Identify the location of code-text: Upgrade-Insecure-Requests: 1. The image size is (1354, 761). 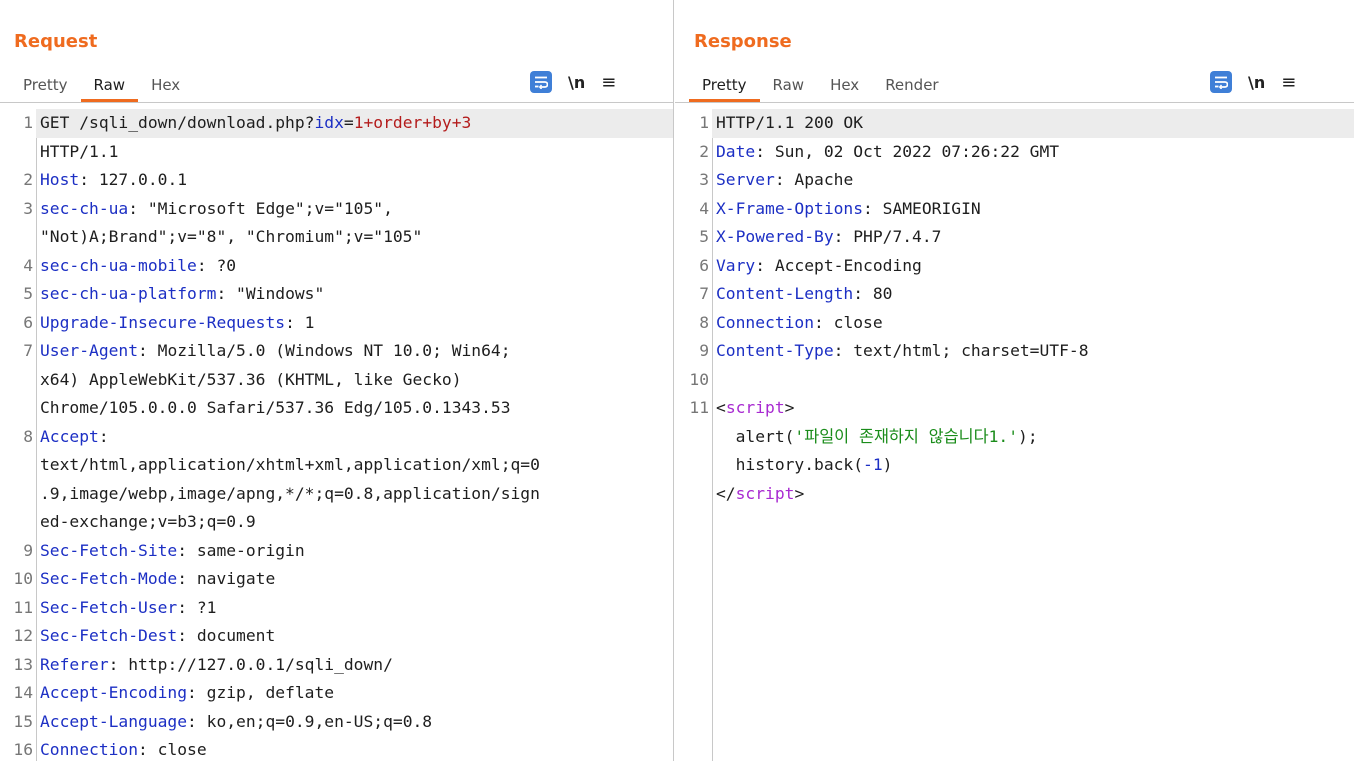
(177, 322).